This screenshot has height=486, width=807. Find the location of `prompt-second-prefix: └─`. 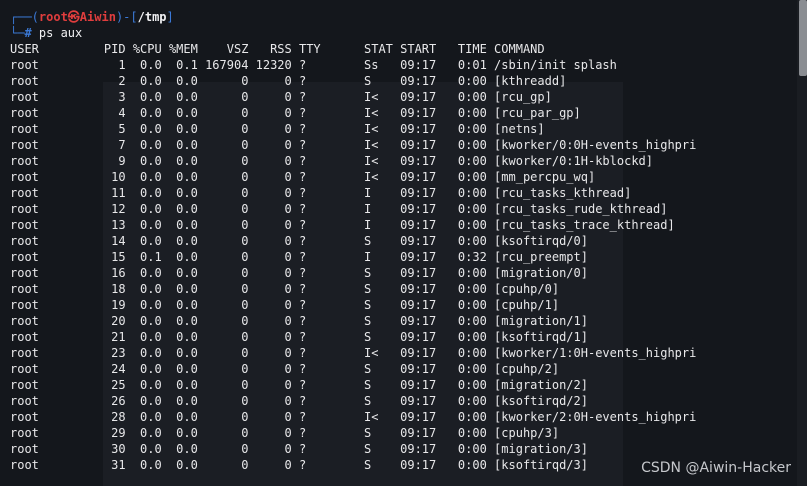

prompt-second-prefix: └─ is located at coordinates (17, 33).